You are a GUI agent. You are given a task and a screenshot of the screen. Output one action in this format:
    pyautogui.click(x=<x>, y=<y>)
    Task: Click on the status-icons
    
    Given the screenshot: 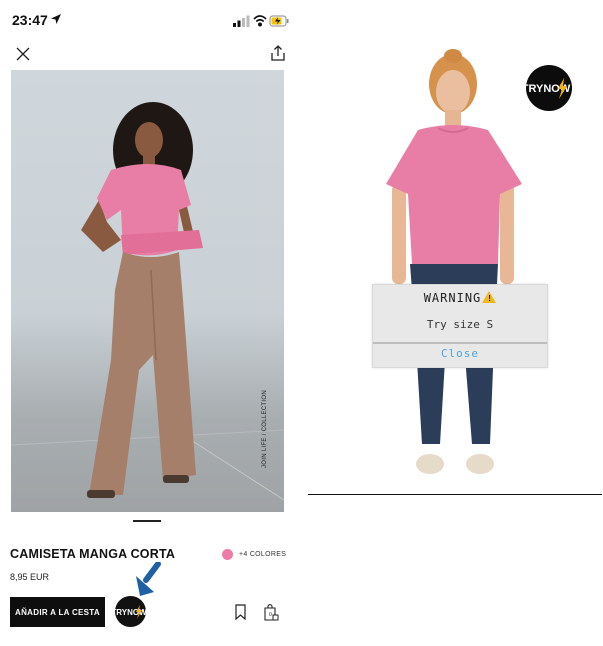 What is the action you would take?
    pyautogui.click(x=261, y=21)
    